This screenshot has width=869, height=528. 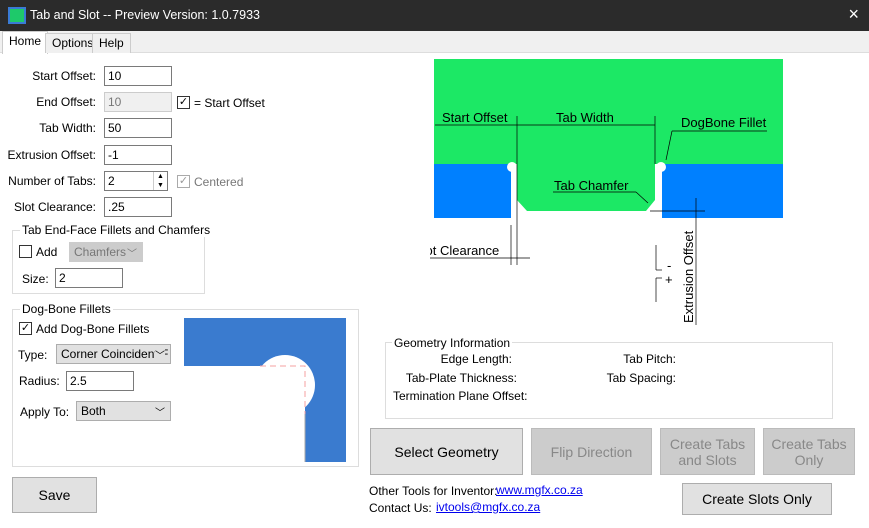 I want to click on tab-help: Help, so click(x=111, y=43).